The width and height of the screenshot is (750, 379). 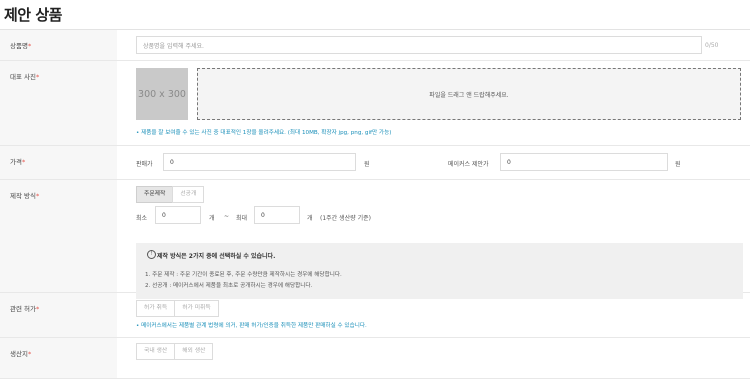 I want to click on min-label: 최소, so click(x=142, y=218).